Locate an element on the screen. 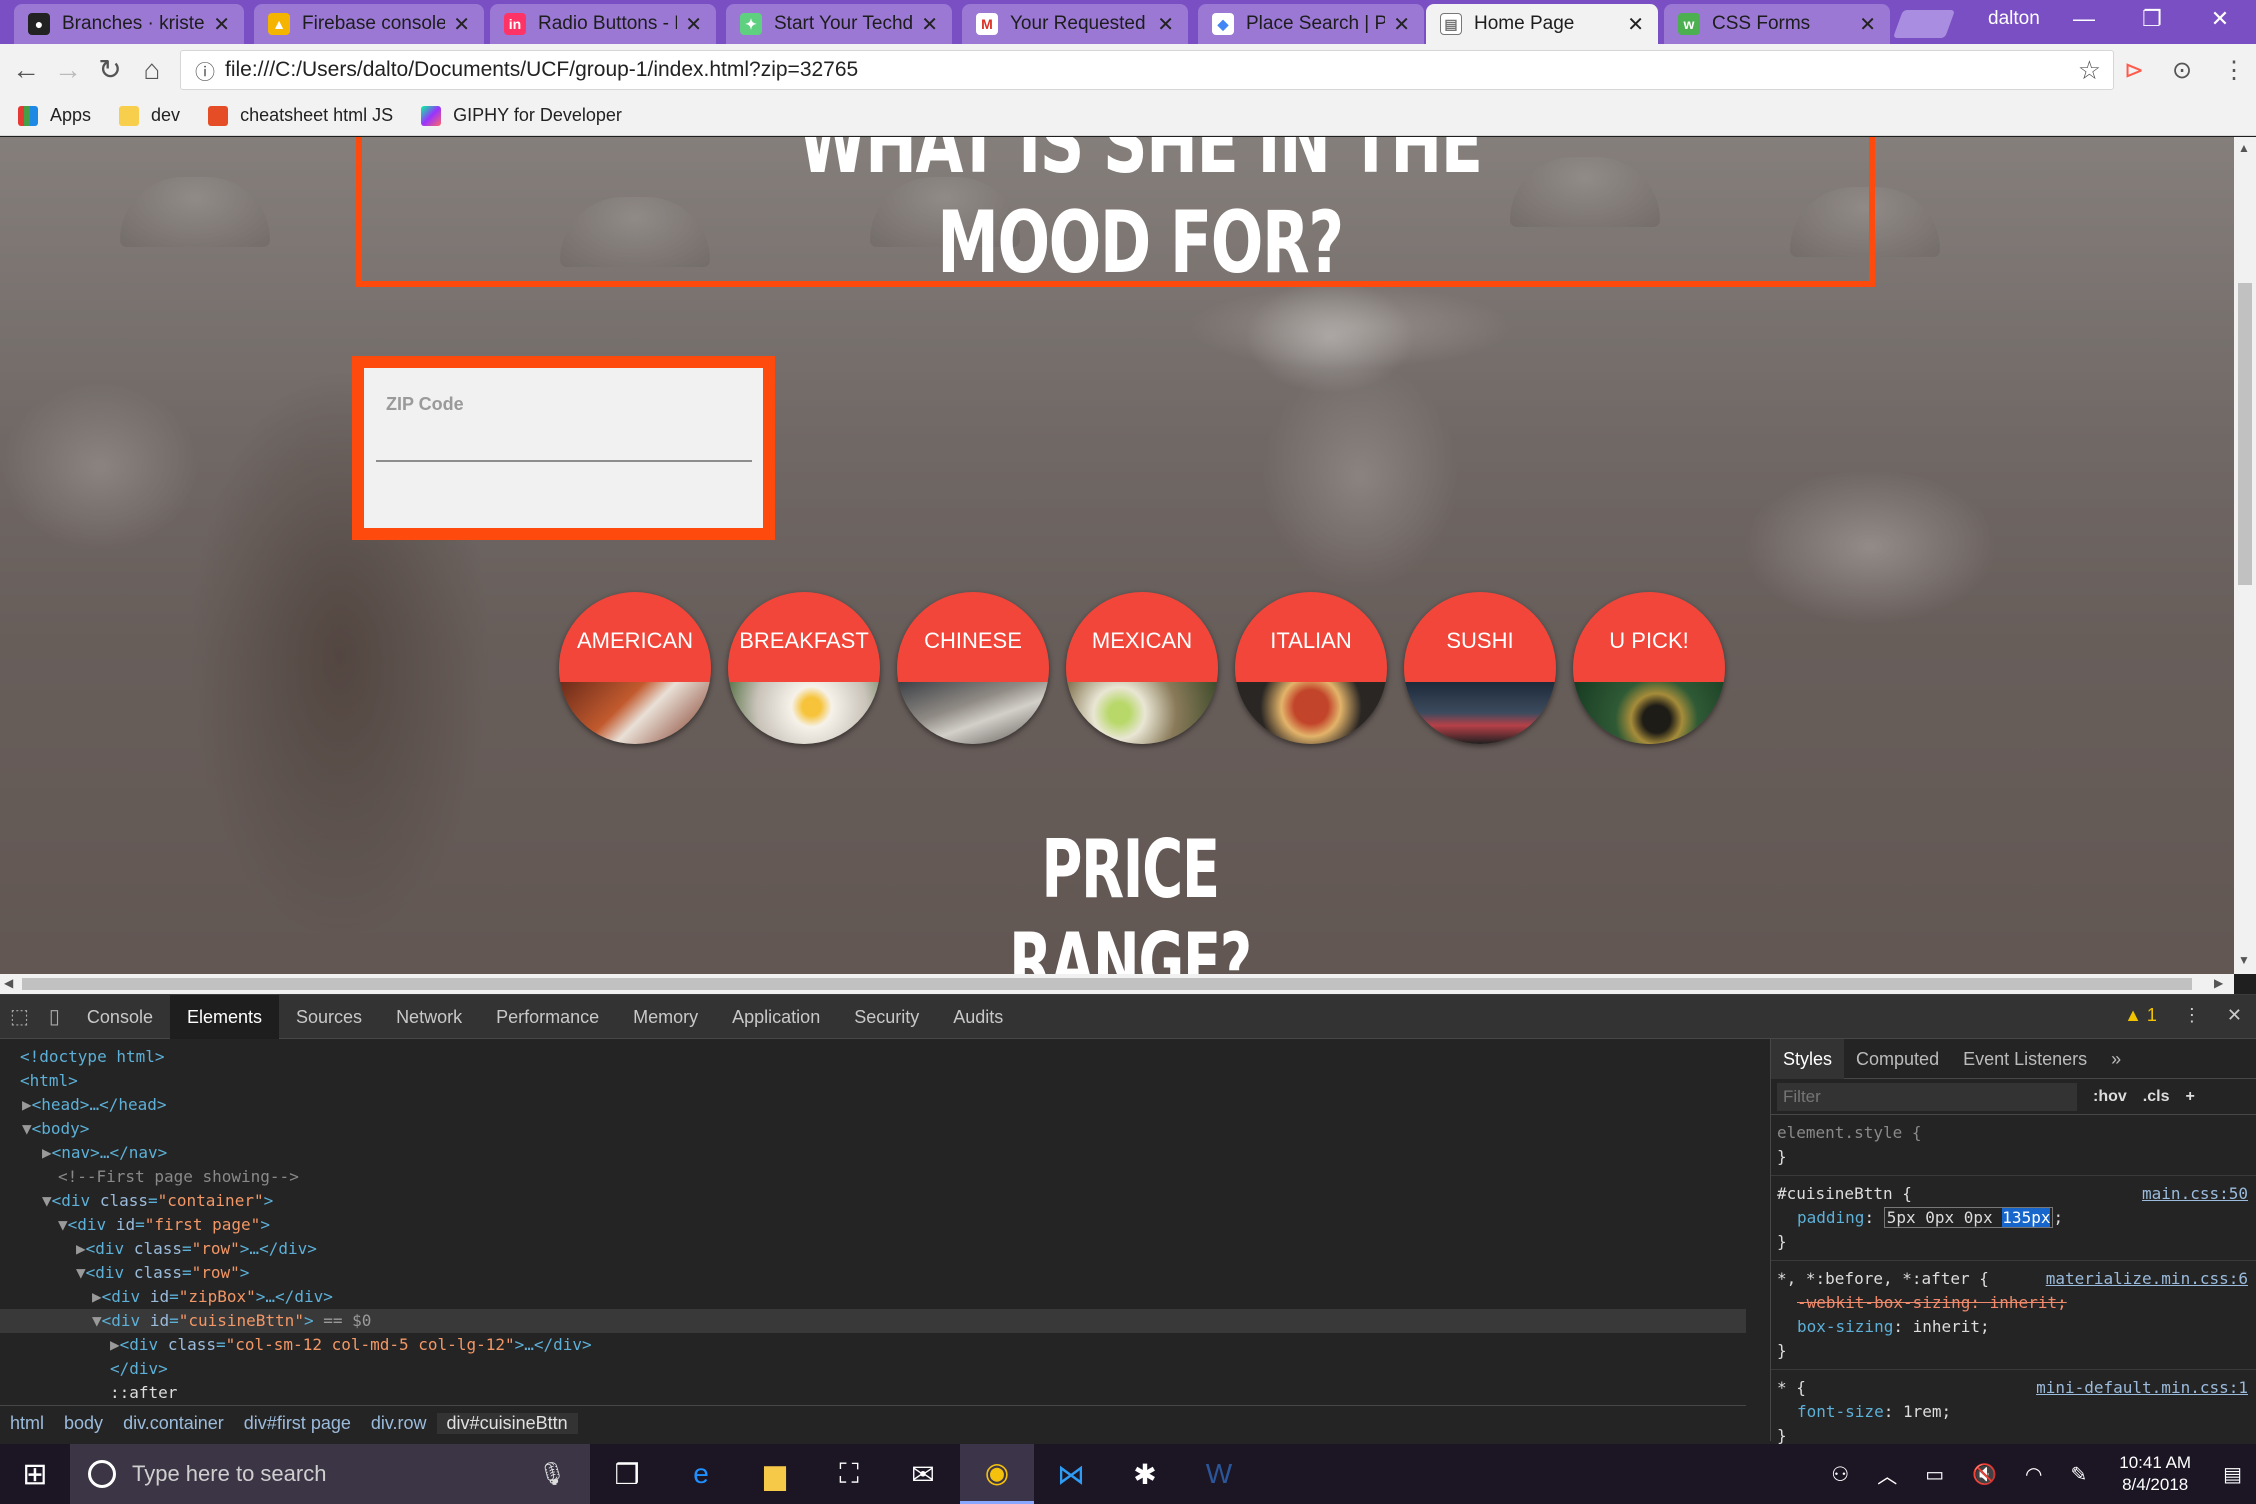 Image resolution: width=2256 pixels, height=1504 pixels. hover-state-toggle: :hov is located at coordinates (2110, 1097).